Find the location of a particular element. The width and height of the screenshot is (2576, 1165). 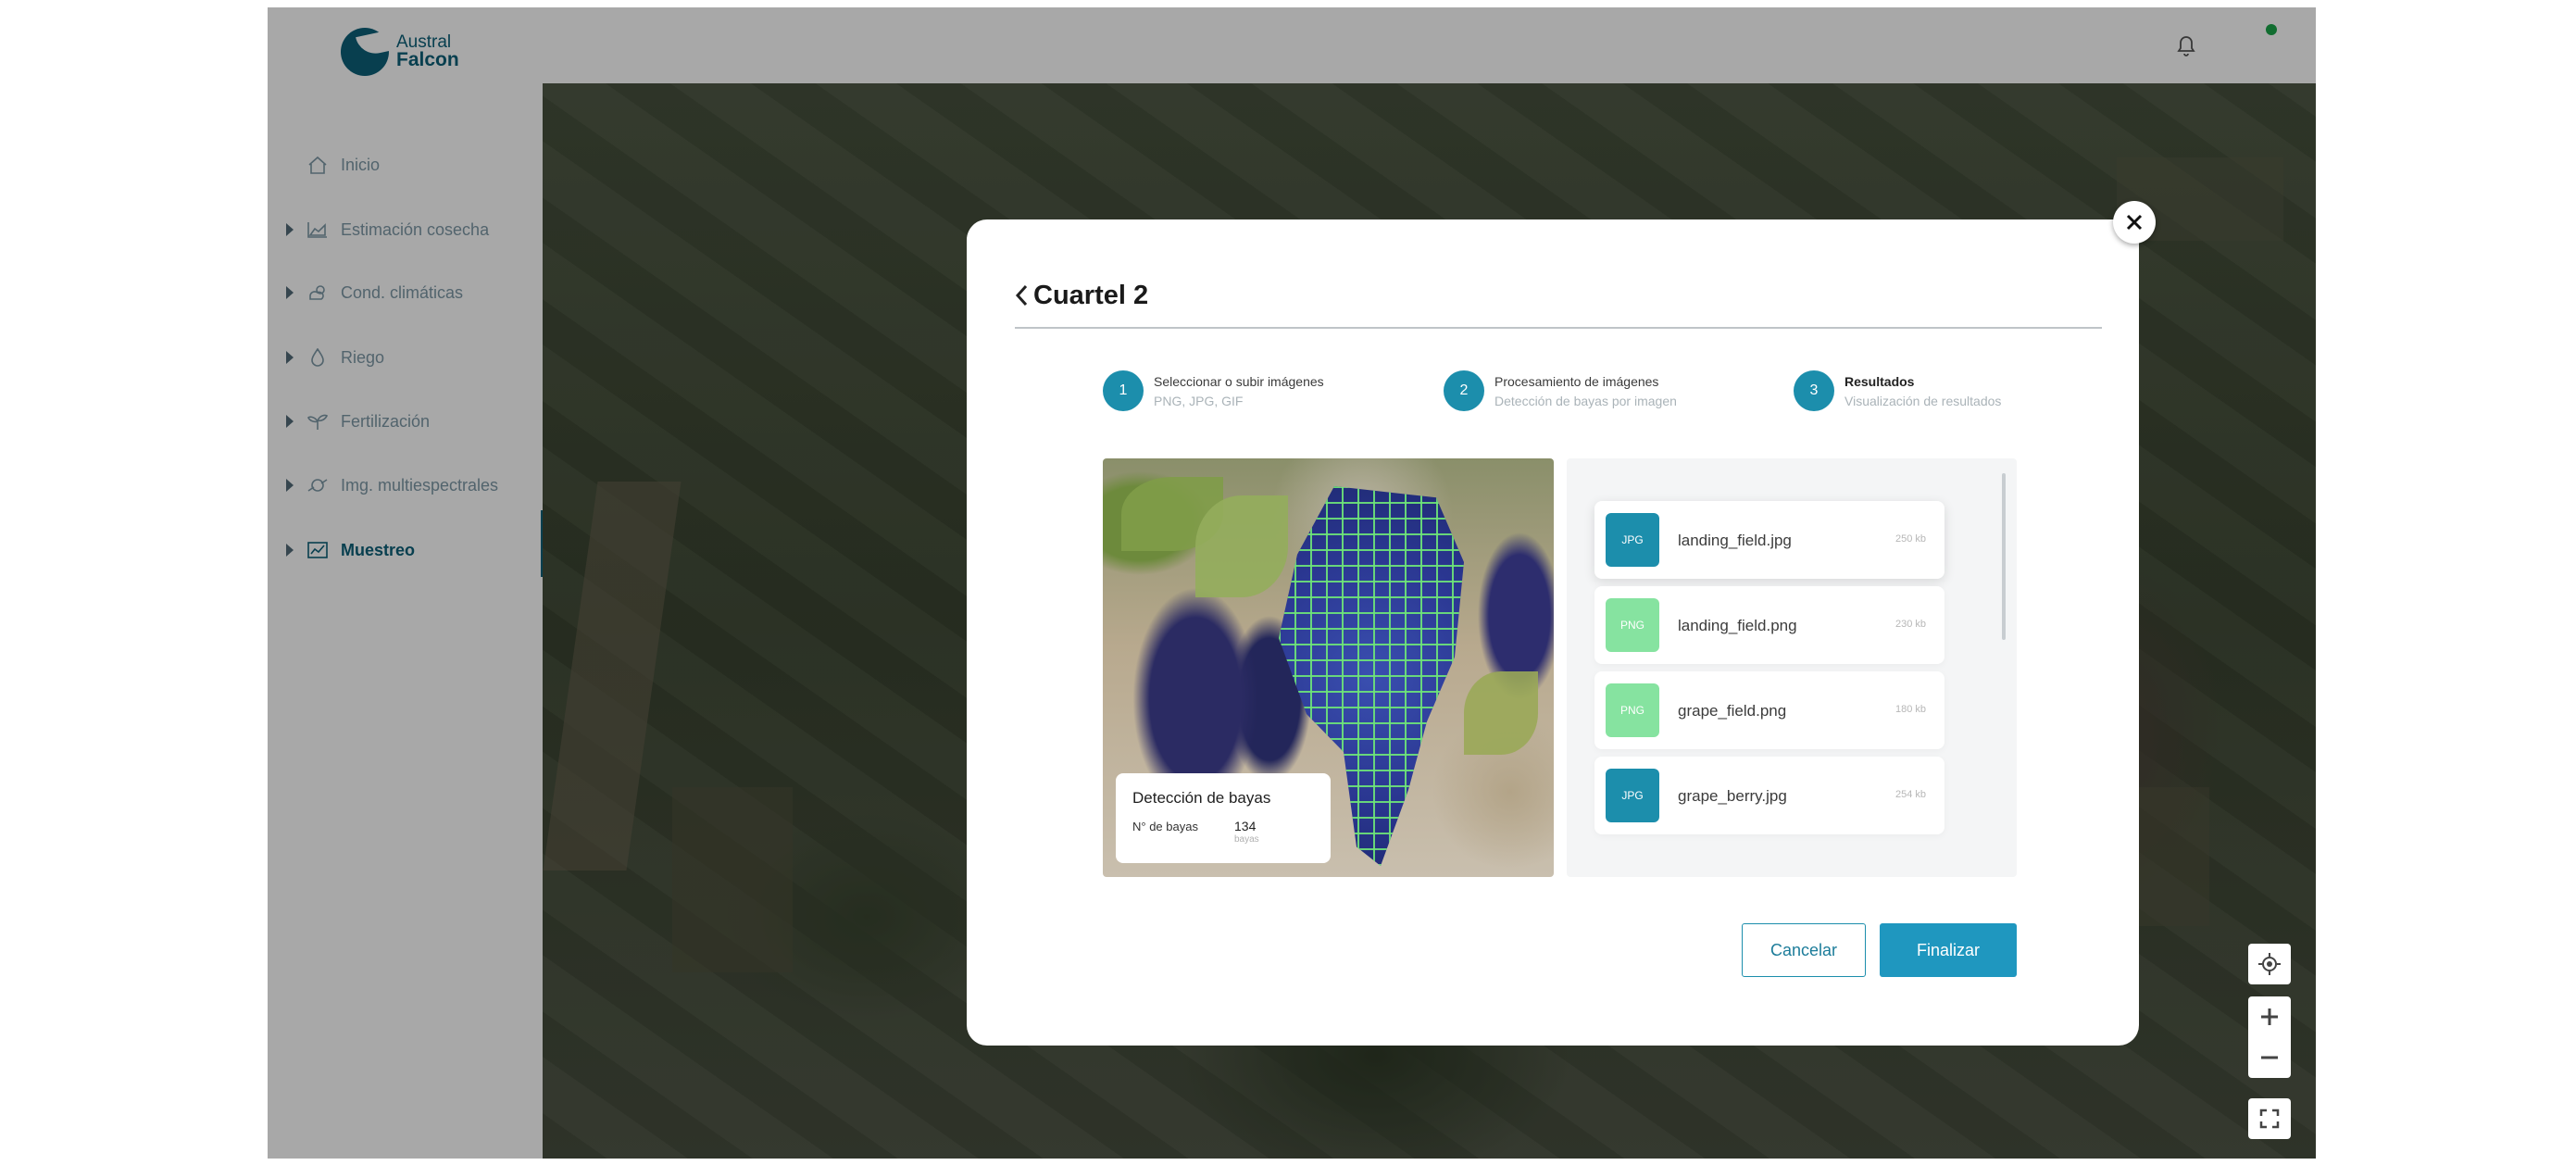

file-item: PNG landing_field.png 230 kb is located at coordinates (1769, 625).